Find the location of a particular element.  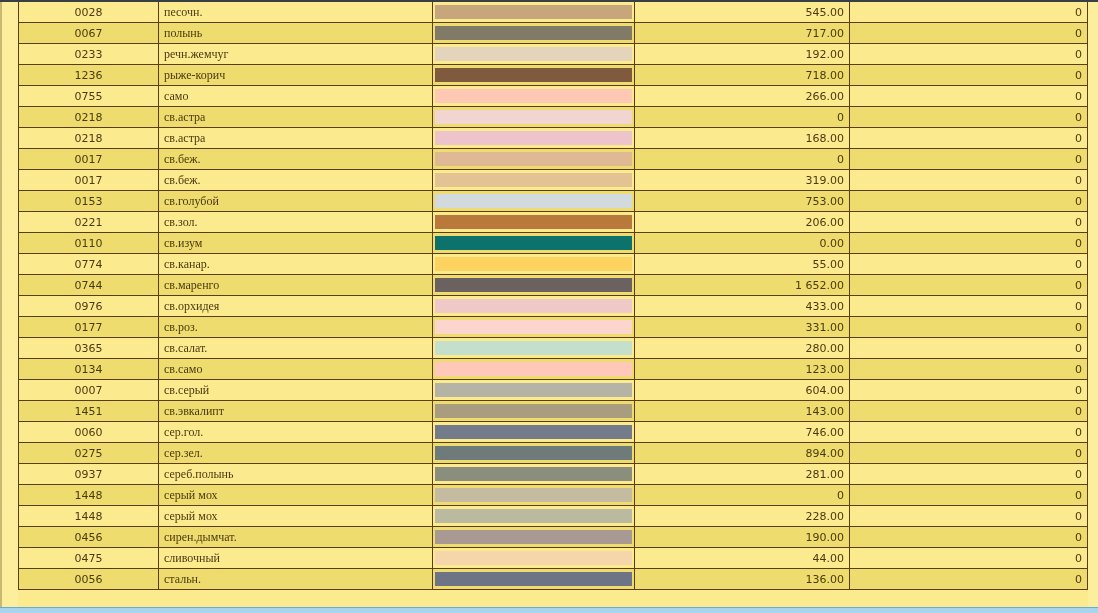

table-cell: 266.00 is located at coordinates (741, 96).